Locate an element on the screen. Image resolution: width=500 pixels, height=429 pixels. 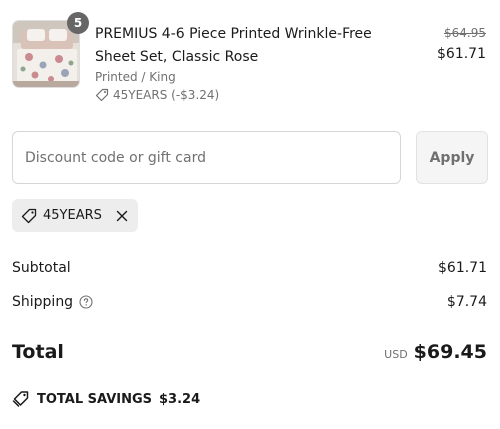
savings-value: $3.24 is located at coordinates (180, 399).